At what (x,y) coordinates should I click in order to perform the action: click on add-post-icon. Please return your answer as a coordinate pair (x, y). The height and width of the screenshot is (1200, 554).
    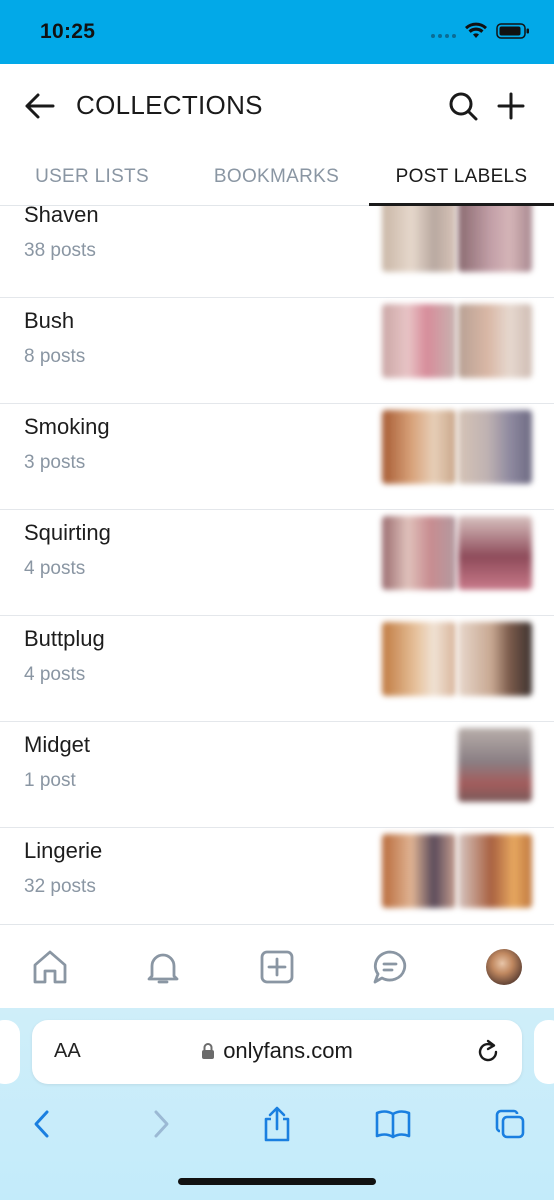
    Looking at the image, I should click on (277, 967).